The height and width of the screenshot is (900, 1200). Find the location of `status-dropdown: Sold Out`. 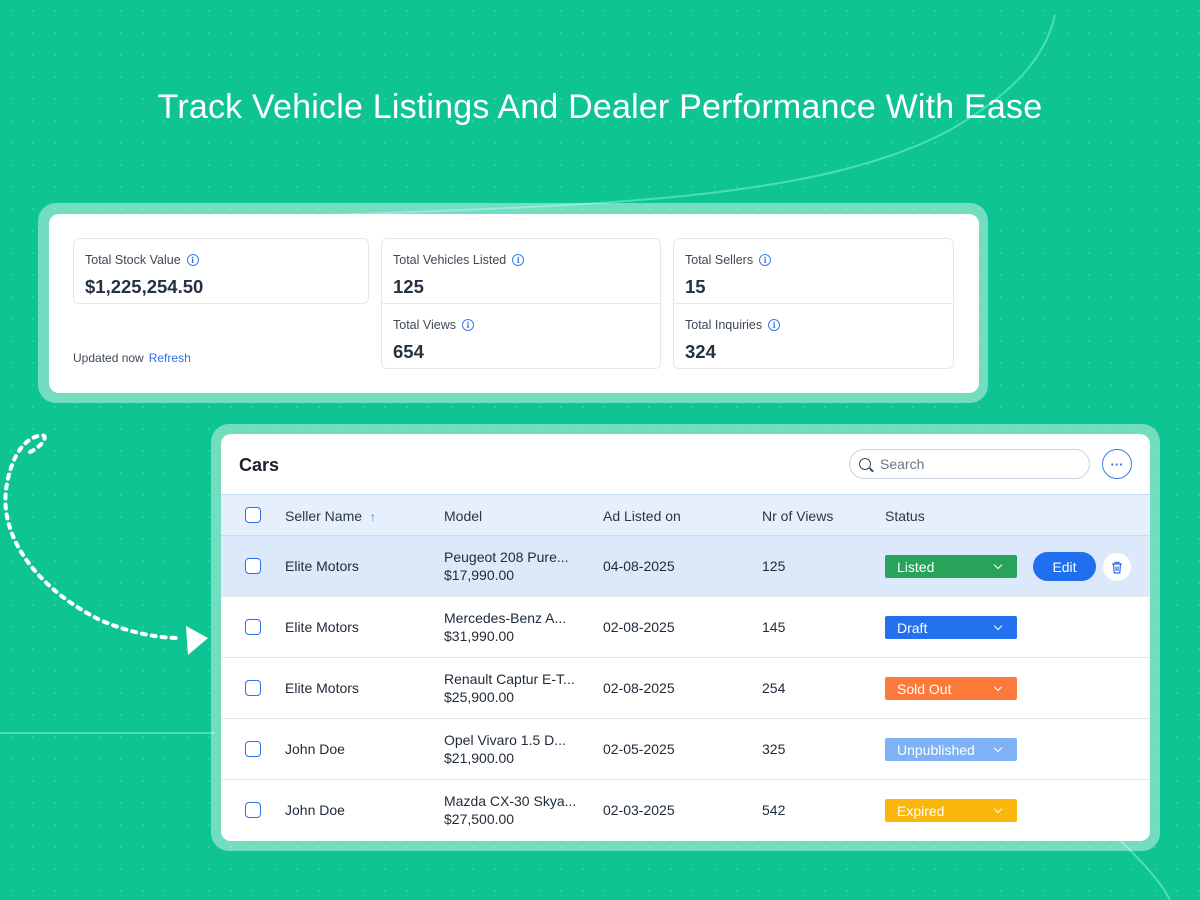

status-dropdown: Sold Out is located at coordinates (951, 688).